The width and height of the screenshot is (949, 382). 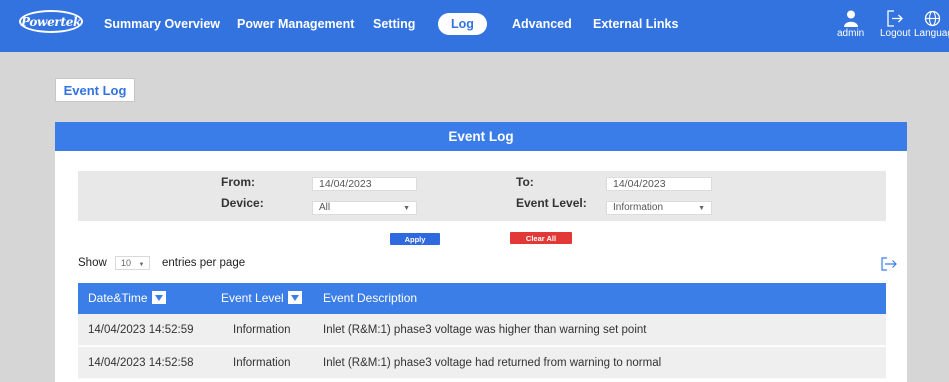 What do you see at coordinates (895, 18) in the screenshot?
I see `logout-icon` at bounding box center [895, 18].